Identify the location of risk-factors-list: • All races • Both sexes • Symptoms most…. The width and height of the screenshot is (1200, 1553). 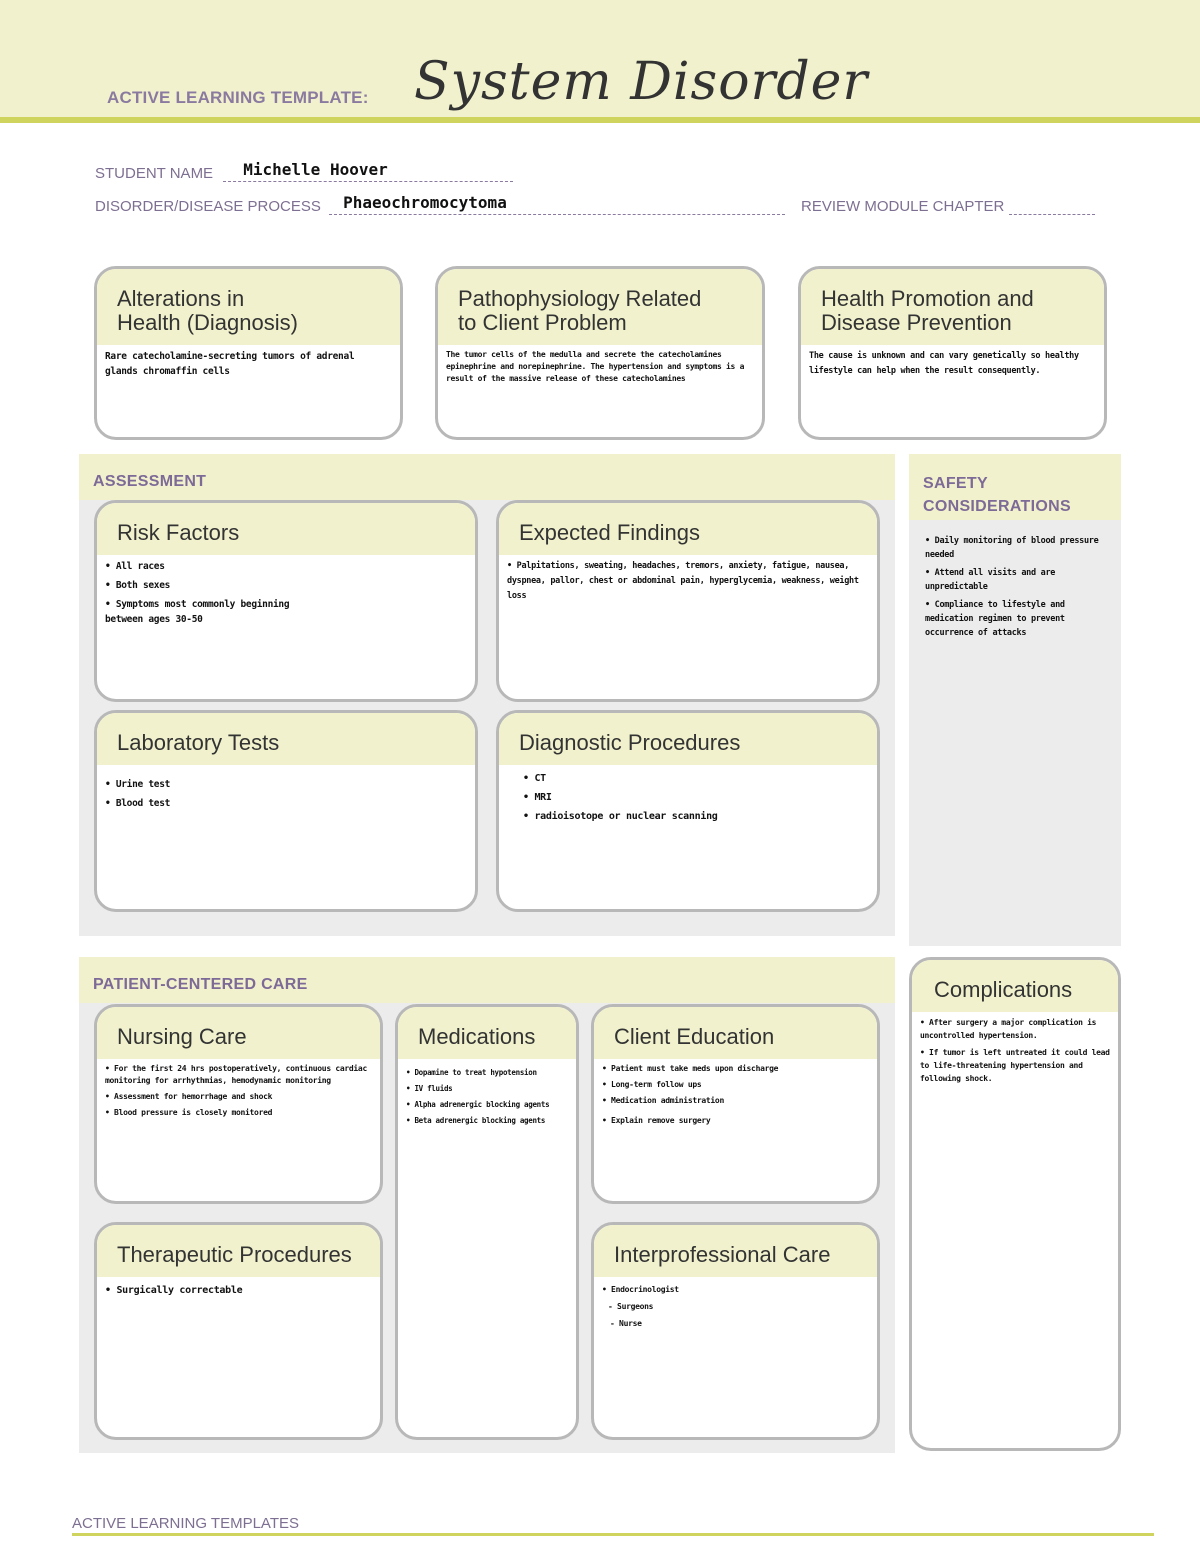
(286, 595).